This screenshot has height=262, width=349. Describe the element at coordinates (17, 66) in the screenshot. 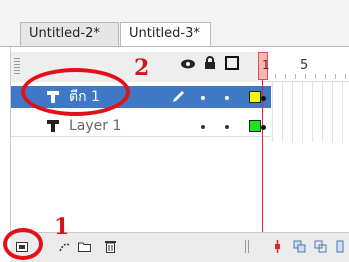

I see `panel-grip-handle` at that location.